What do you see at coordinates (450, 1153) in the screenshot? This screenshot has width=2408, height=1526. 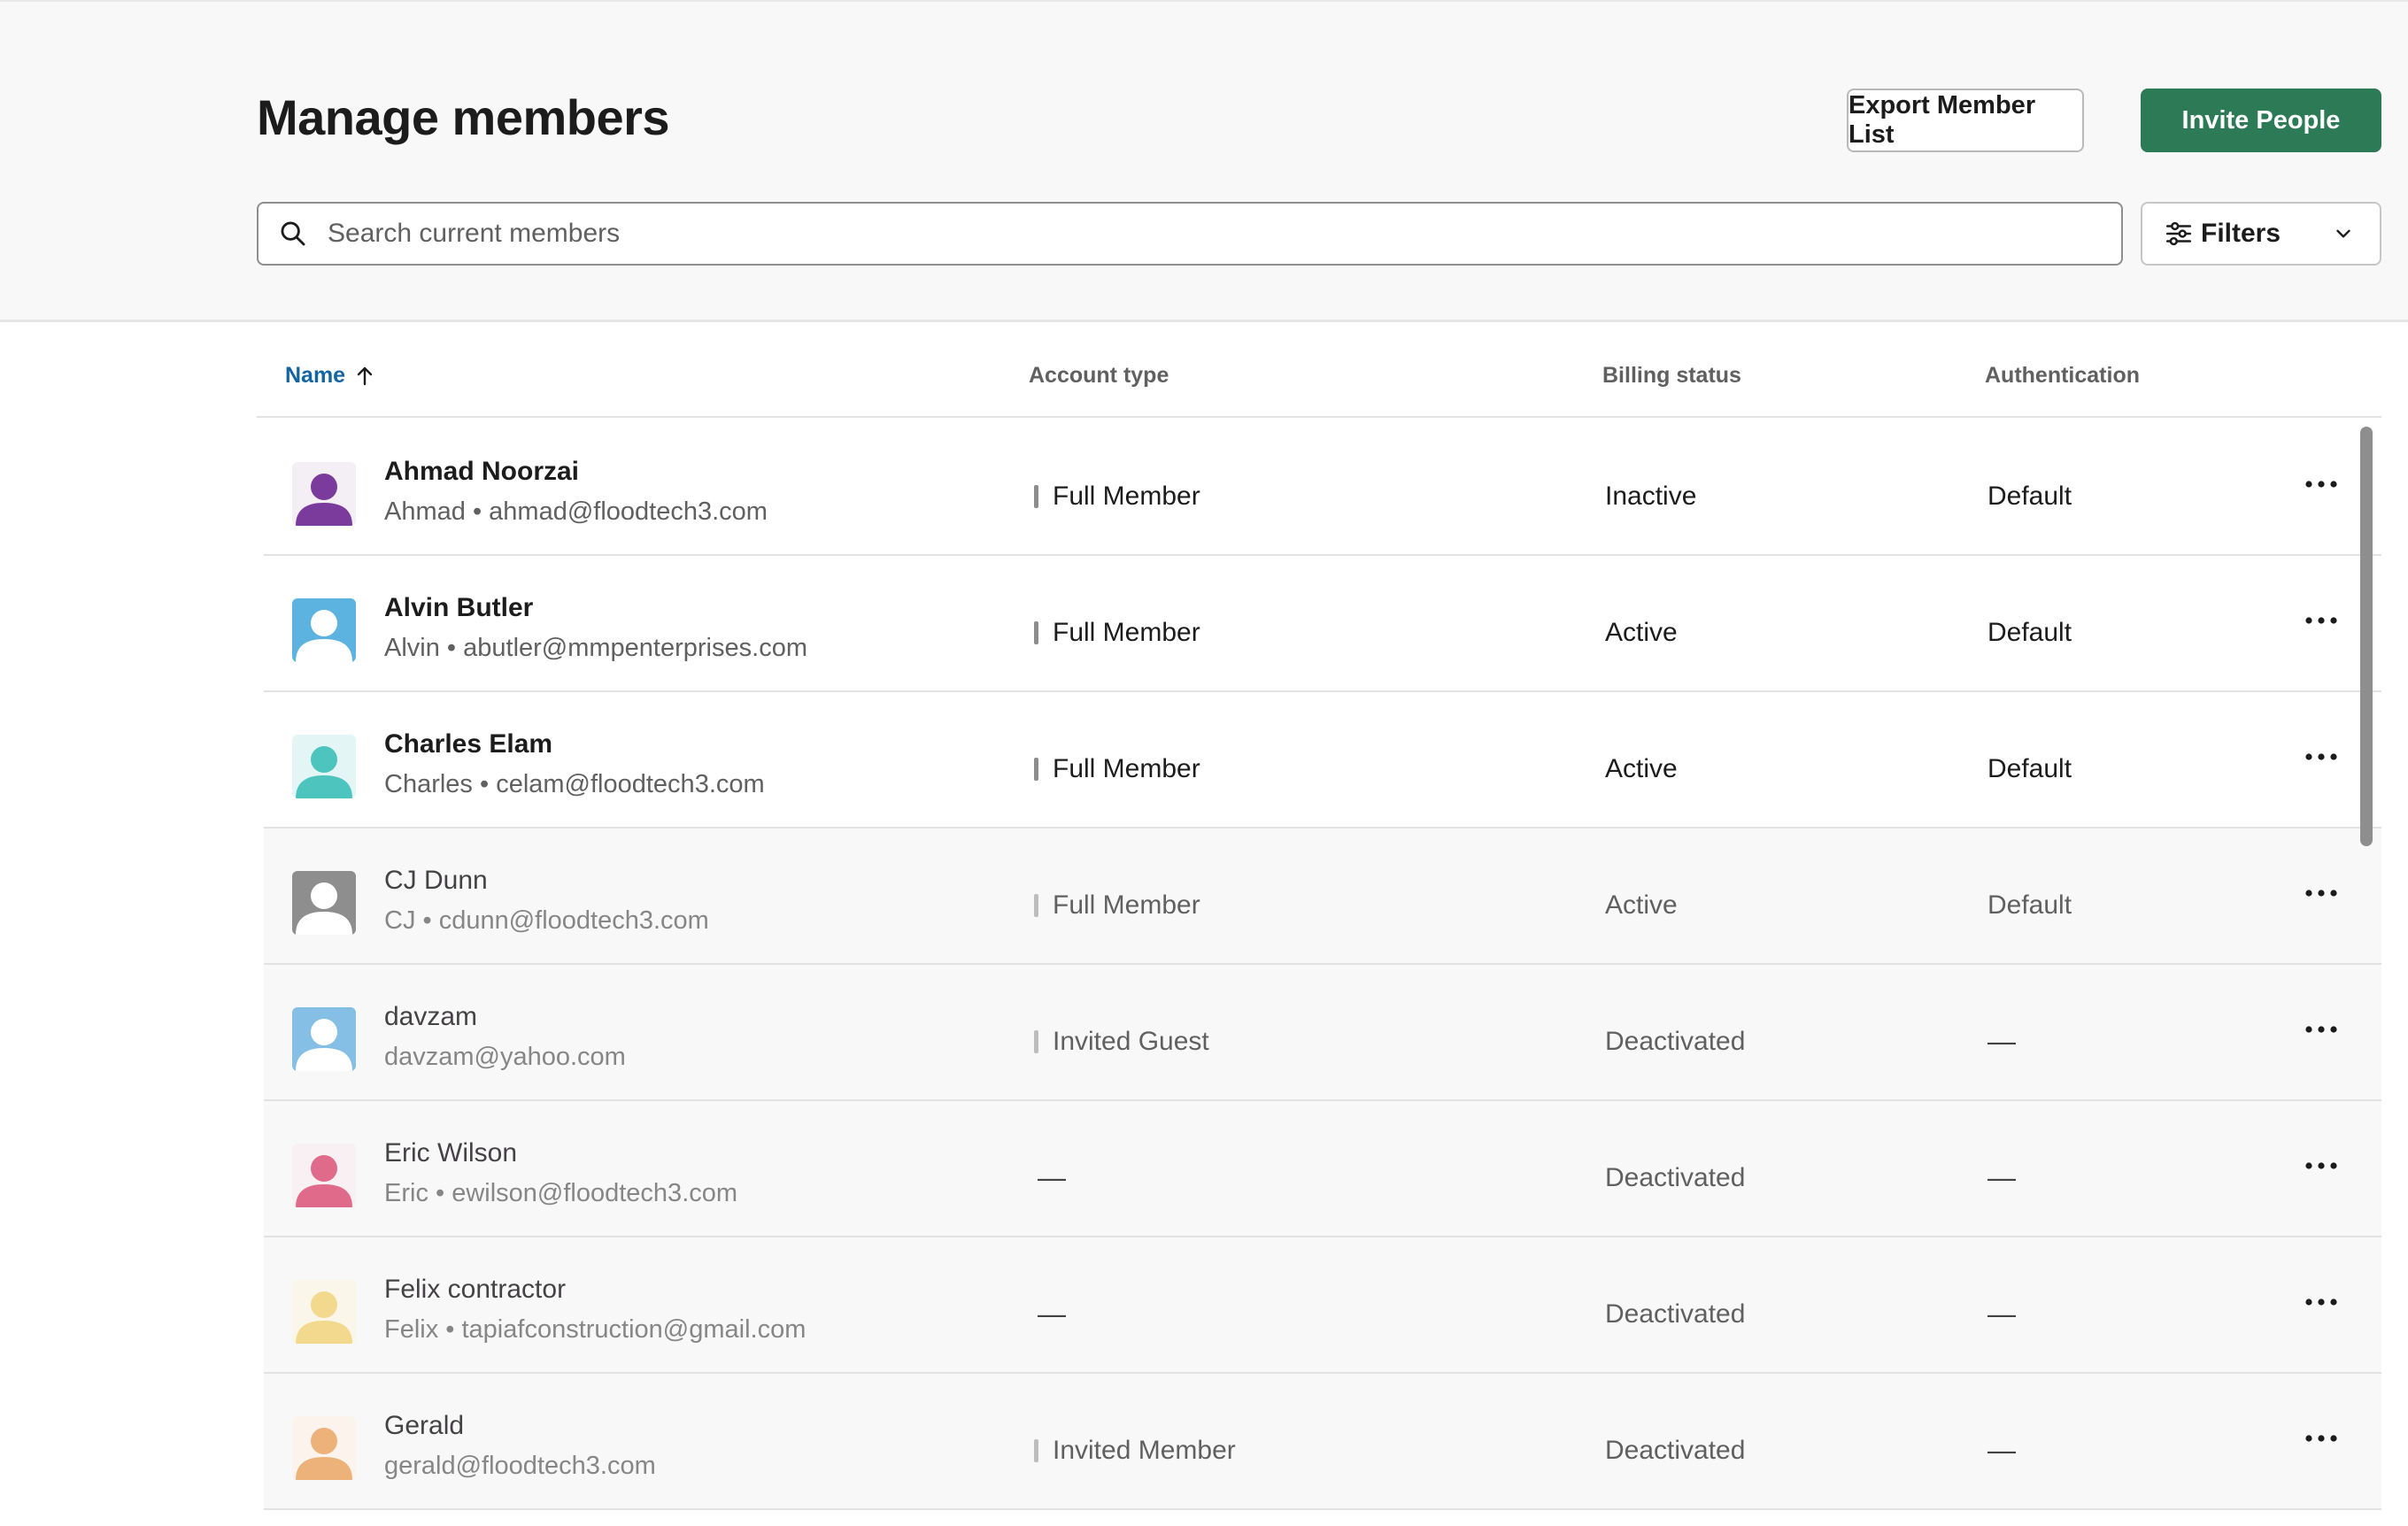 I see `member-name: Eric Wilson` at bounding box center [450, 1153].